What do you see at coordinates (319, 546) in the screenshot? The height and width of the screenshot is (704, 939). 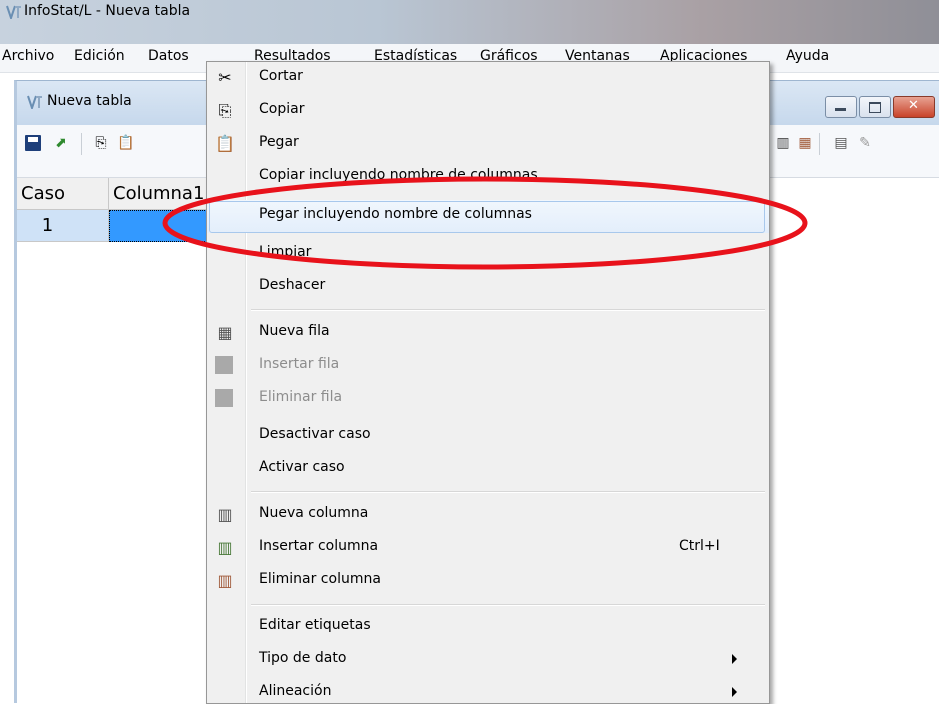 I see `menu-item-label: Insertar columna` at bounding box center [319, 546].